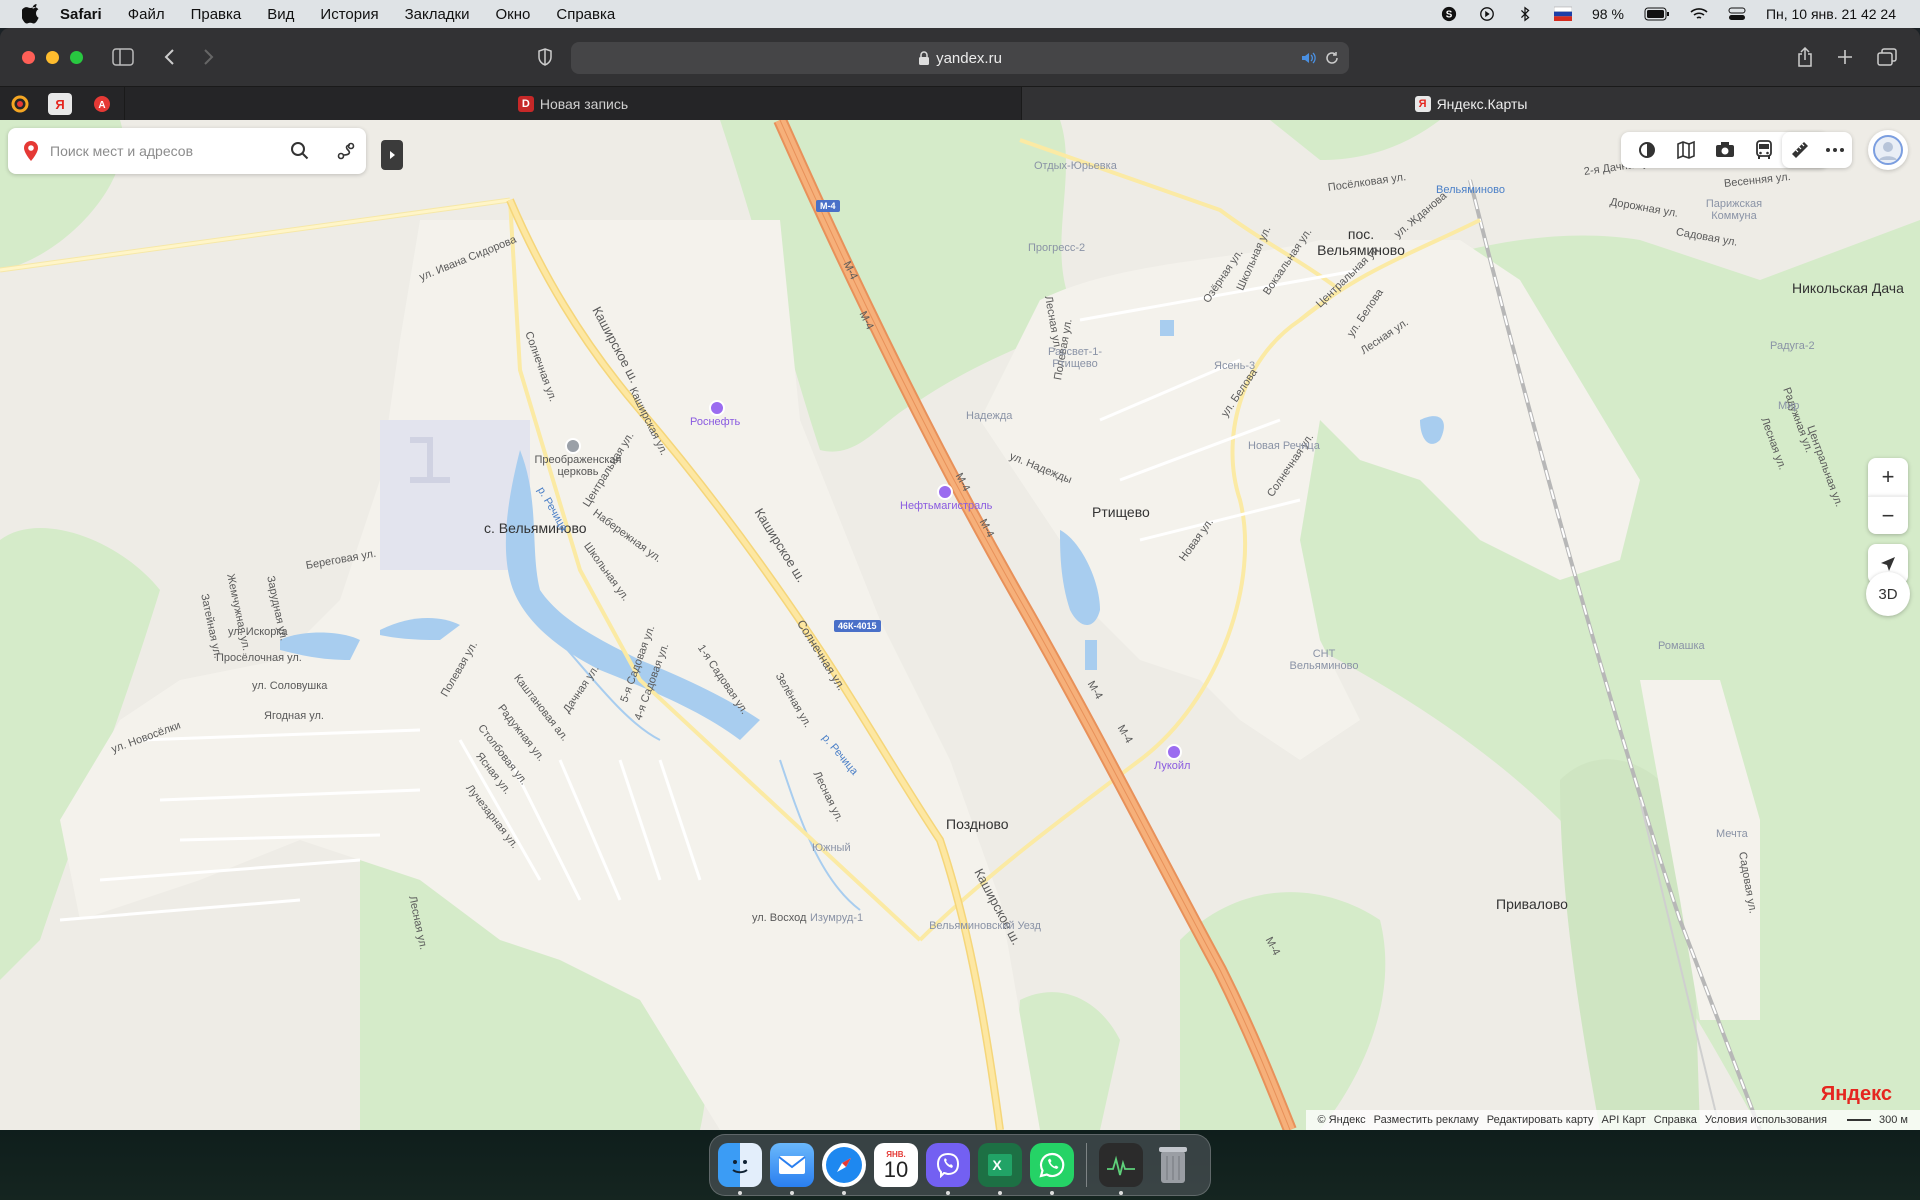 Image resolution: width=1920 pixels, height=1200 pixels. What do you see at coordinates (1859, 1120) in the screenshot?
I see `scale-bar` at bounding box center [1859, 1120].